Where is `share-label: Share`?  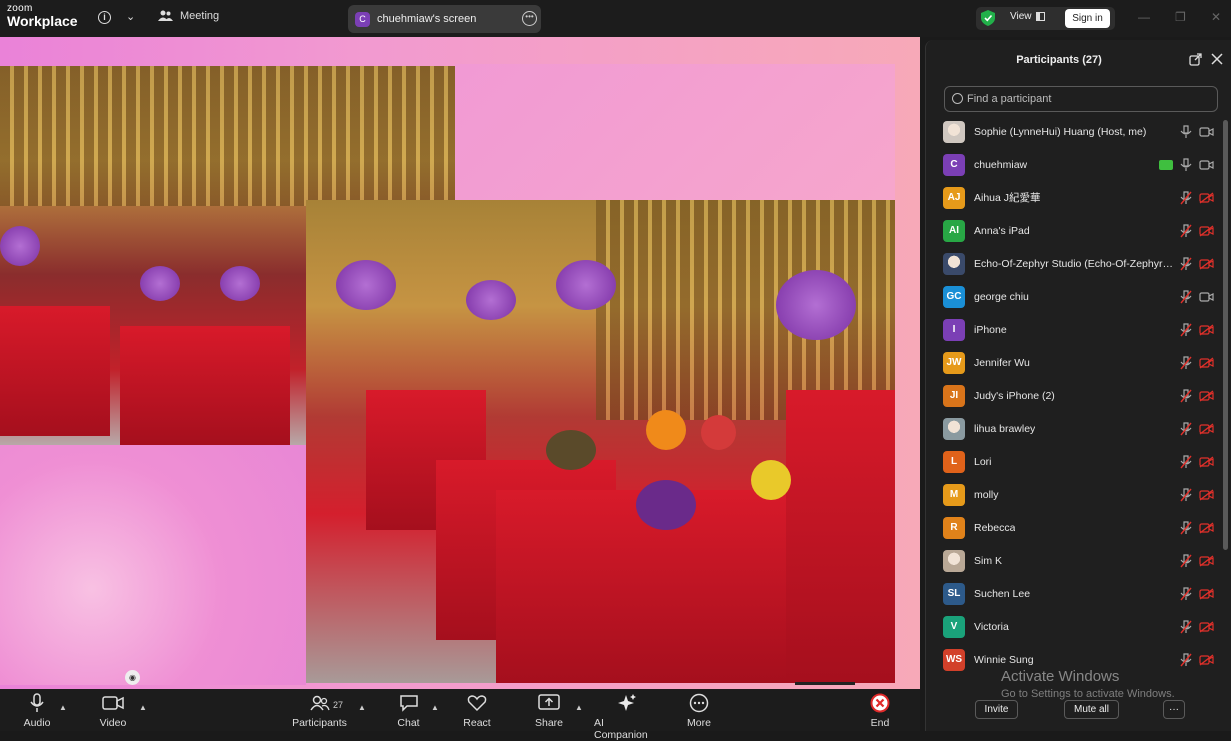
share-label: Share is located at coordinates (549, 723).